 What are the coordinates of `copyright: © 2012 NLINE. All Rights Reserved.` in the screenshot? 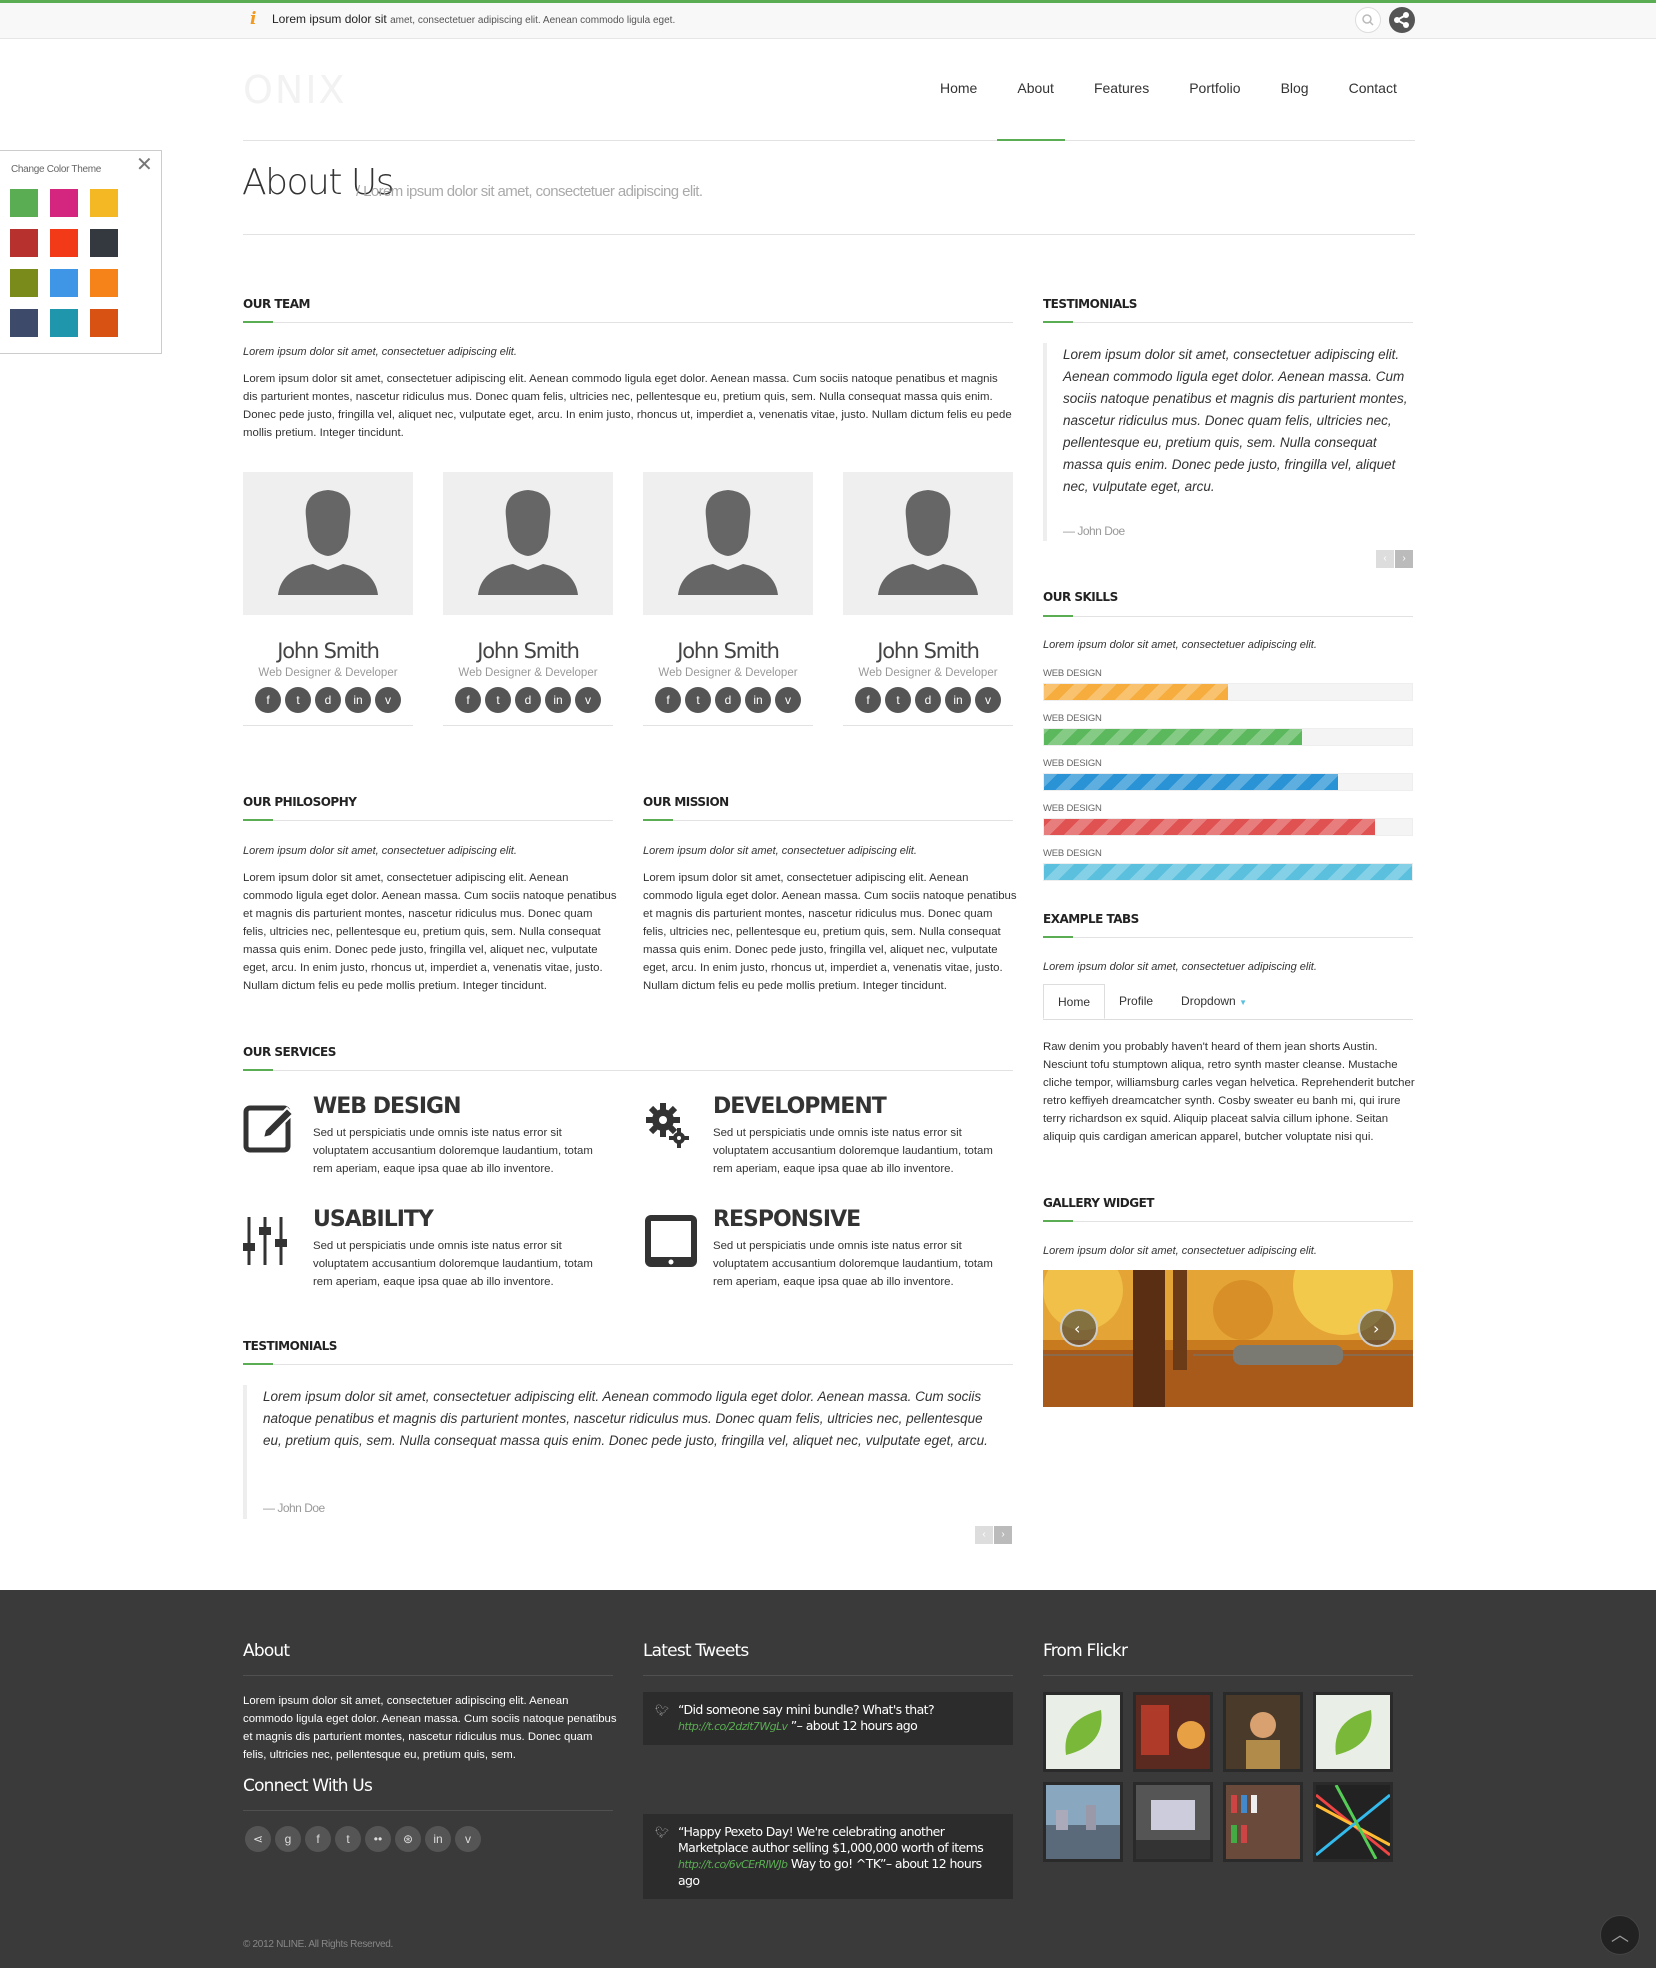 It's located at (318, 1944).